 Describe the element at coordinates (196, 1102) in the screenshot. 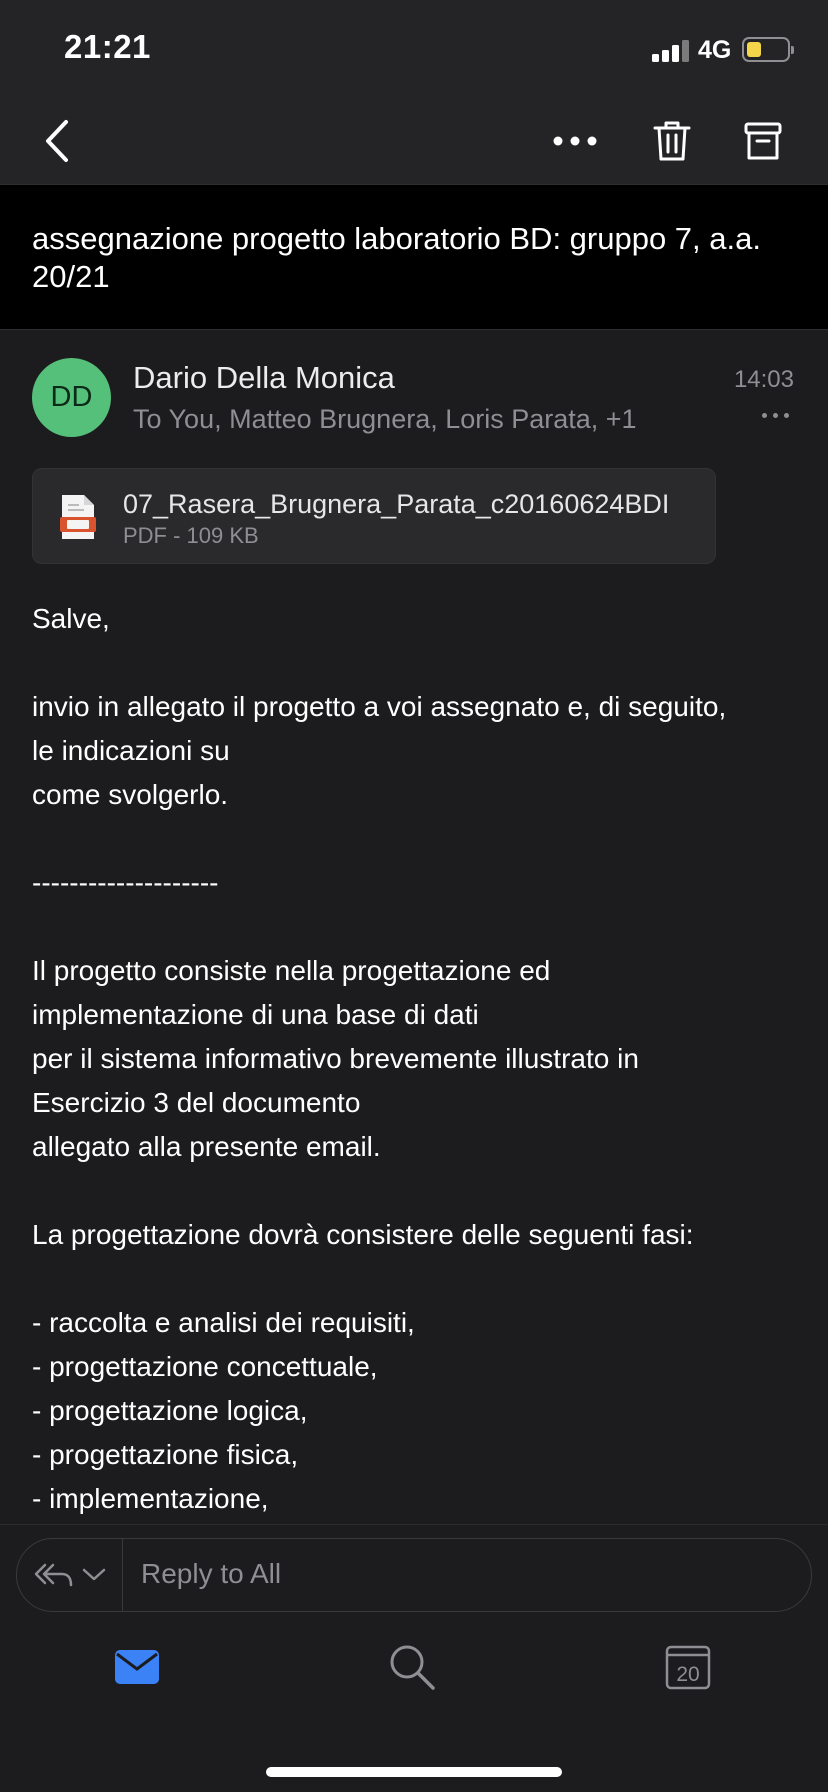

I see `body-line: Esercizio 3 del documento` at that location.